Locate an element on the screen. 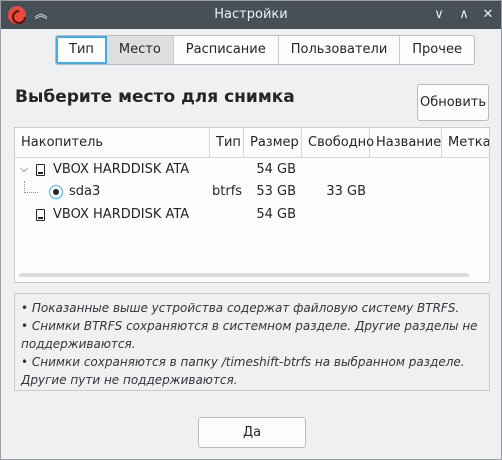 The width and height of the screenshot is (502, 460). table-row: VBOX HARDDISK ATA 54 GB is located at coordinates (252, 215).